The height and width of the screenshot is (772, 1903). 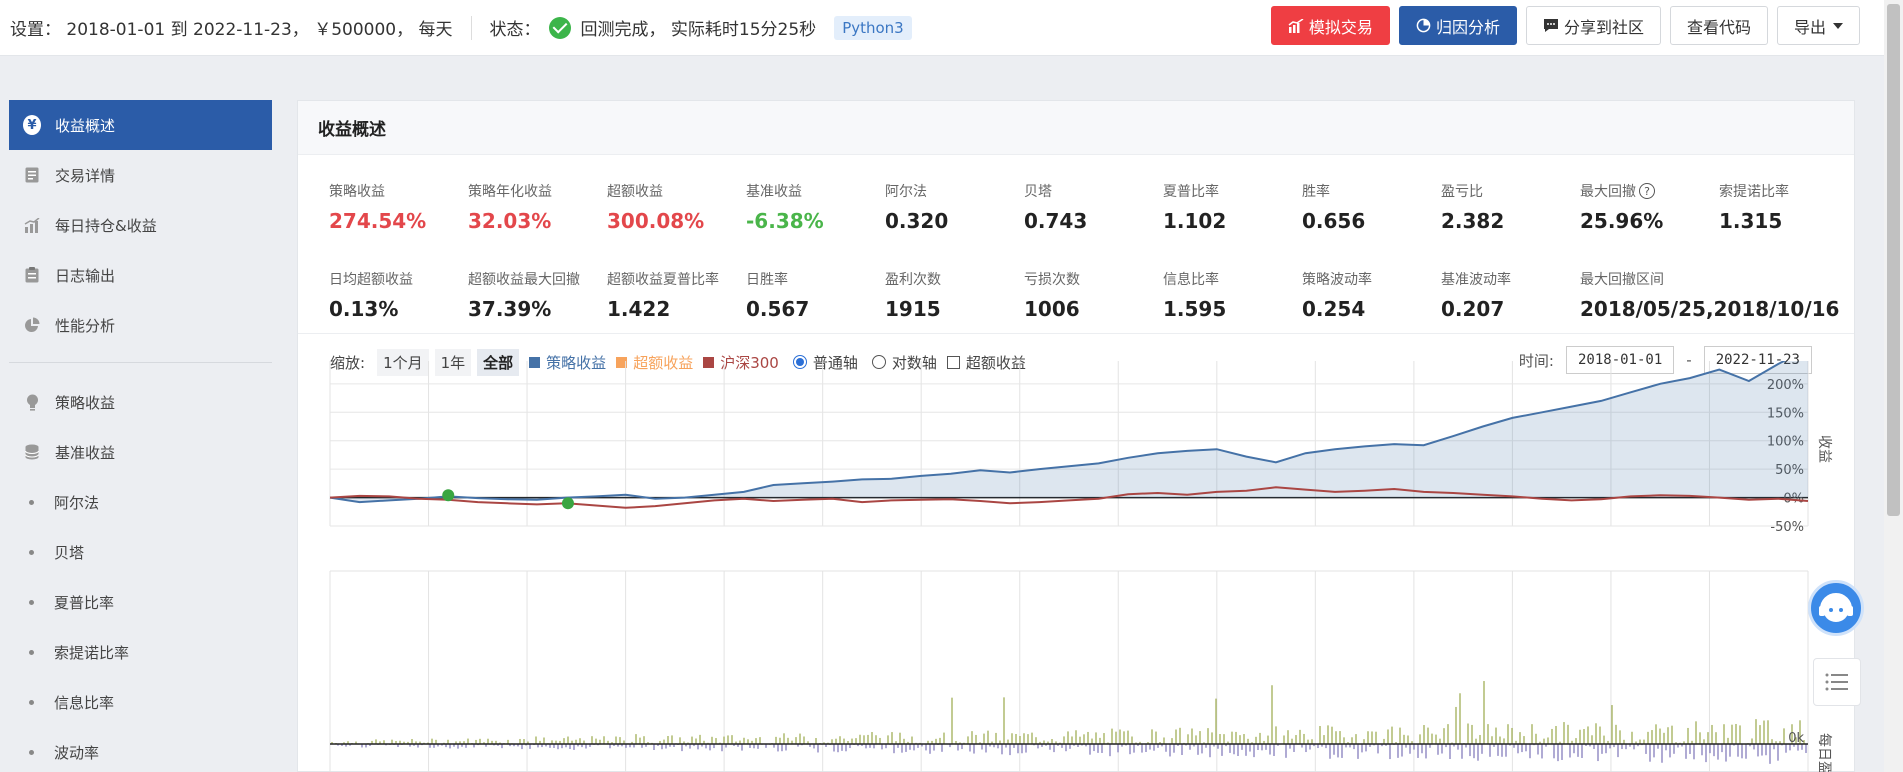 I want to click on metric-label: 超额收益最大回撤, so click(x=537, y=279).